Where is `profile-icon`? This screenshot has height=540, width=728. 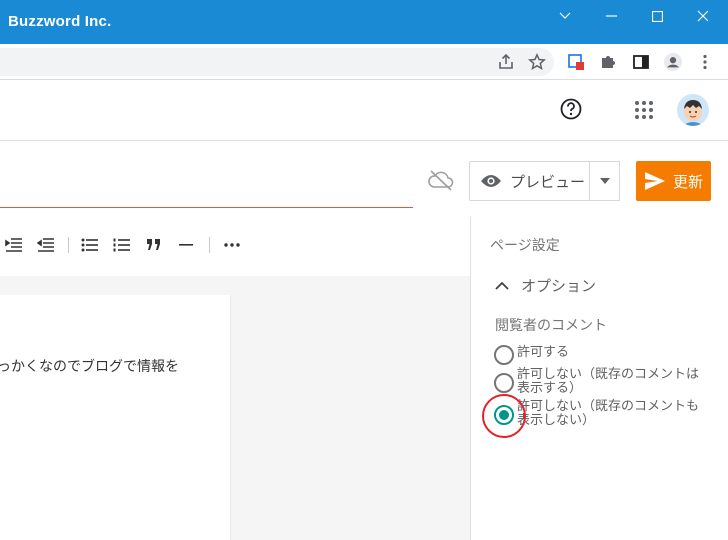
profile-icon is located at coordinates (673, 62).